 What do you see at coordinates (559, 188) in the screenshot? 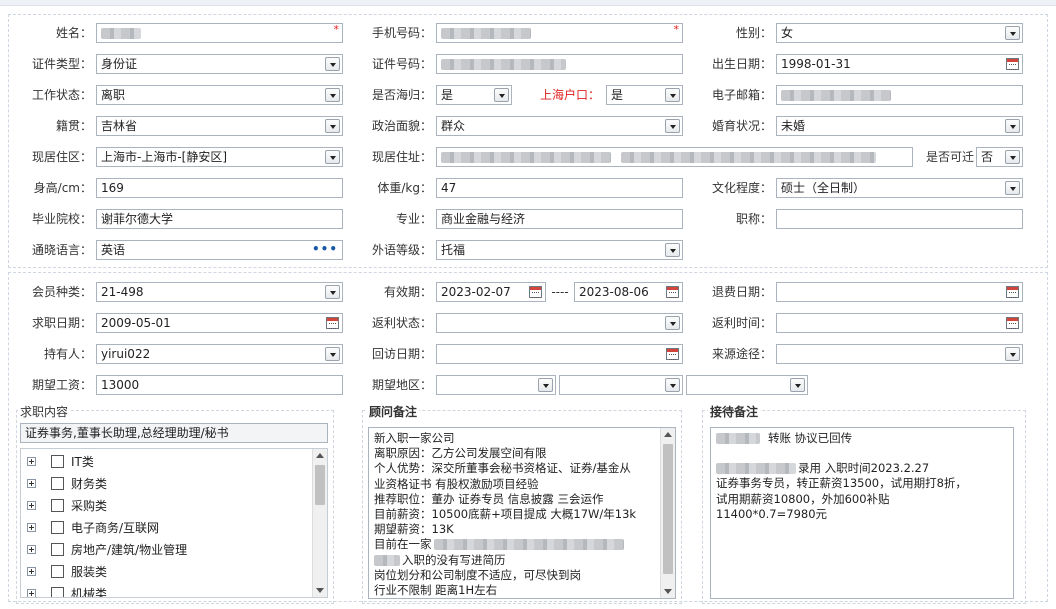
I see `weight-field: 47` at bounding box center [559, 188].